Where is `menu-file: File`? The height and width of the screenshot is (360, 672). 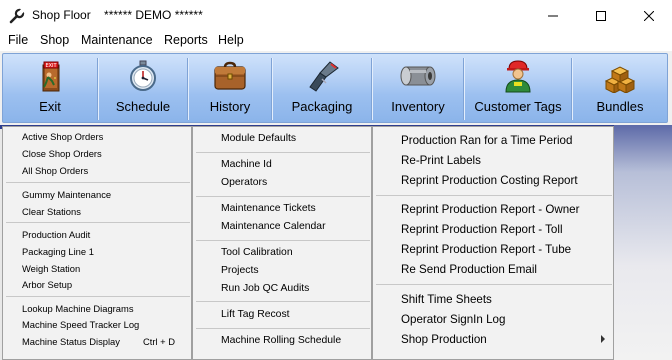 menu-file: File is located at coordinates (18, 40).